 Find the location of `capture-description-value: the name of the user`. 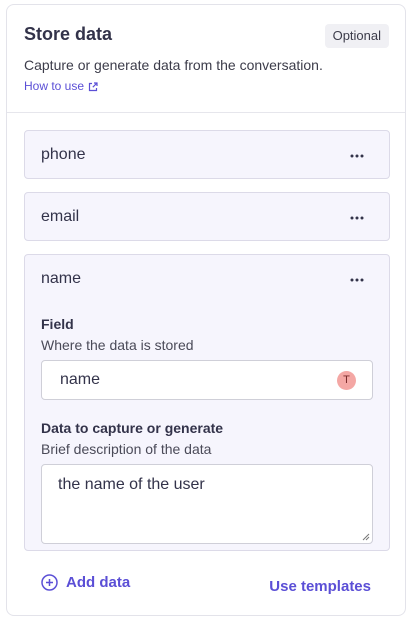

capture-description-value: the name of the user is located at coordinates (131, 484).